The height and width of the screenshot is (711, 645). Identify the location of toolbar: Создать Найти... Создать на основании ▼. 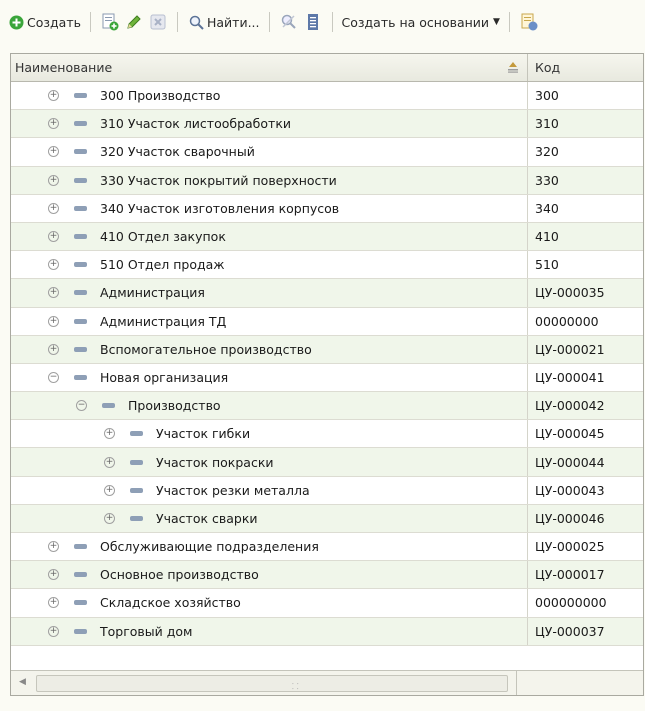
(322, 22).